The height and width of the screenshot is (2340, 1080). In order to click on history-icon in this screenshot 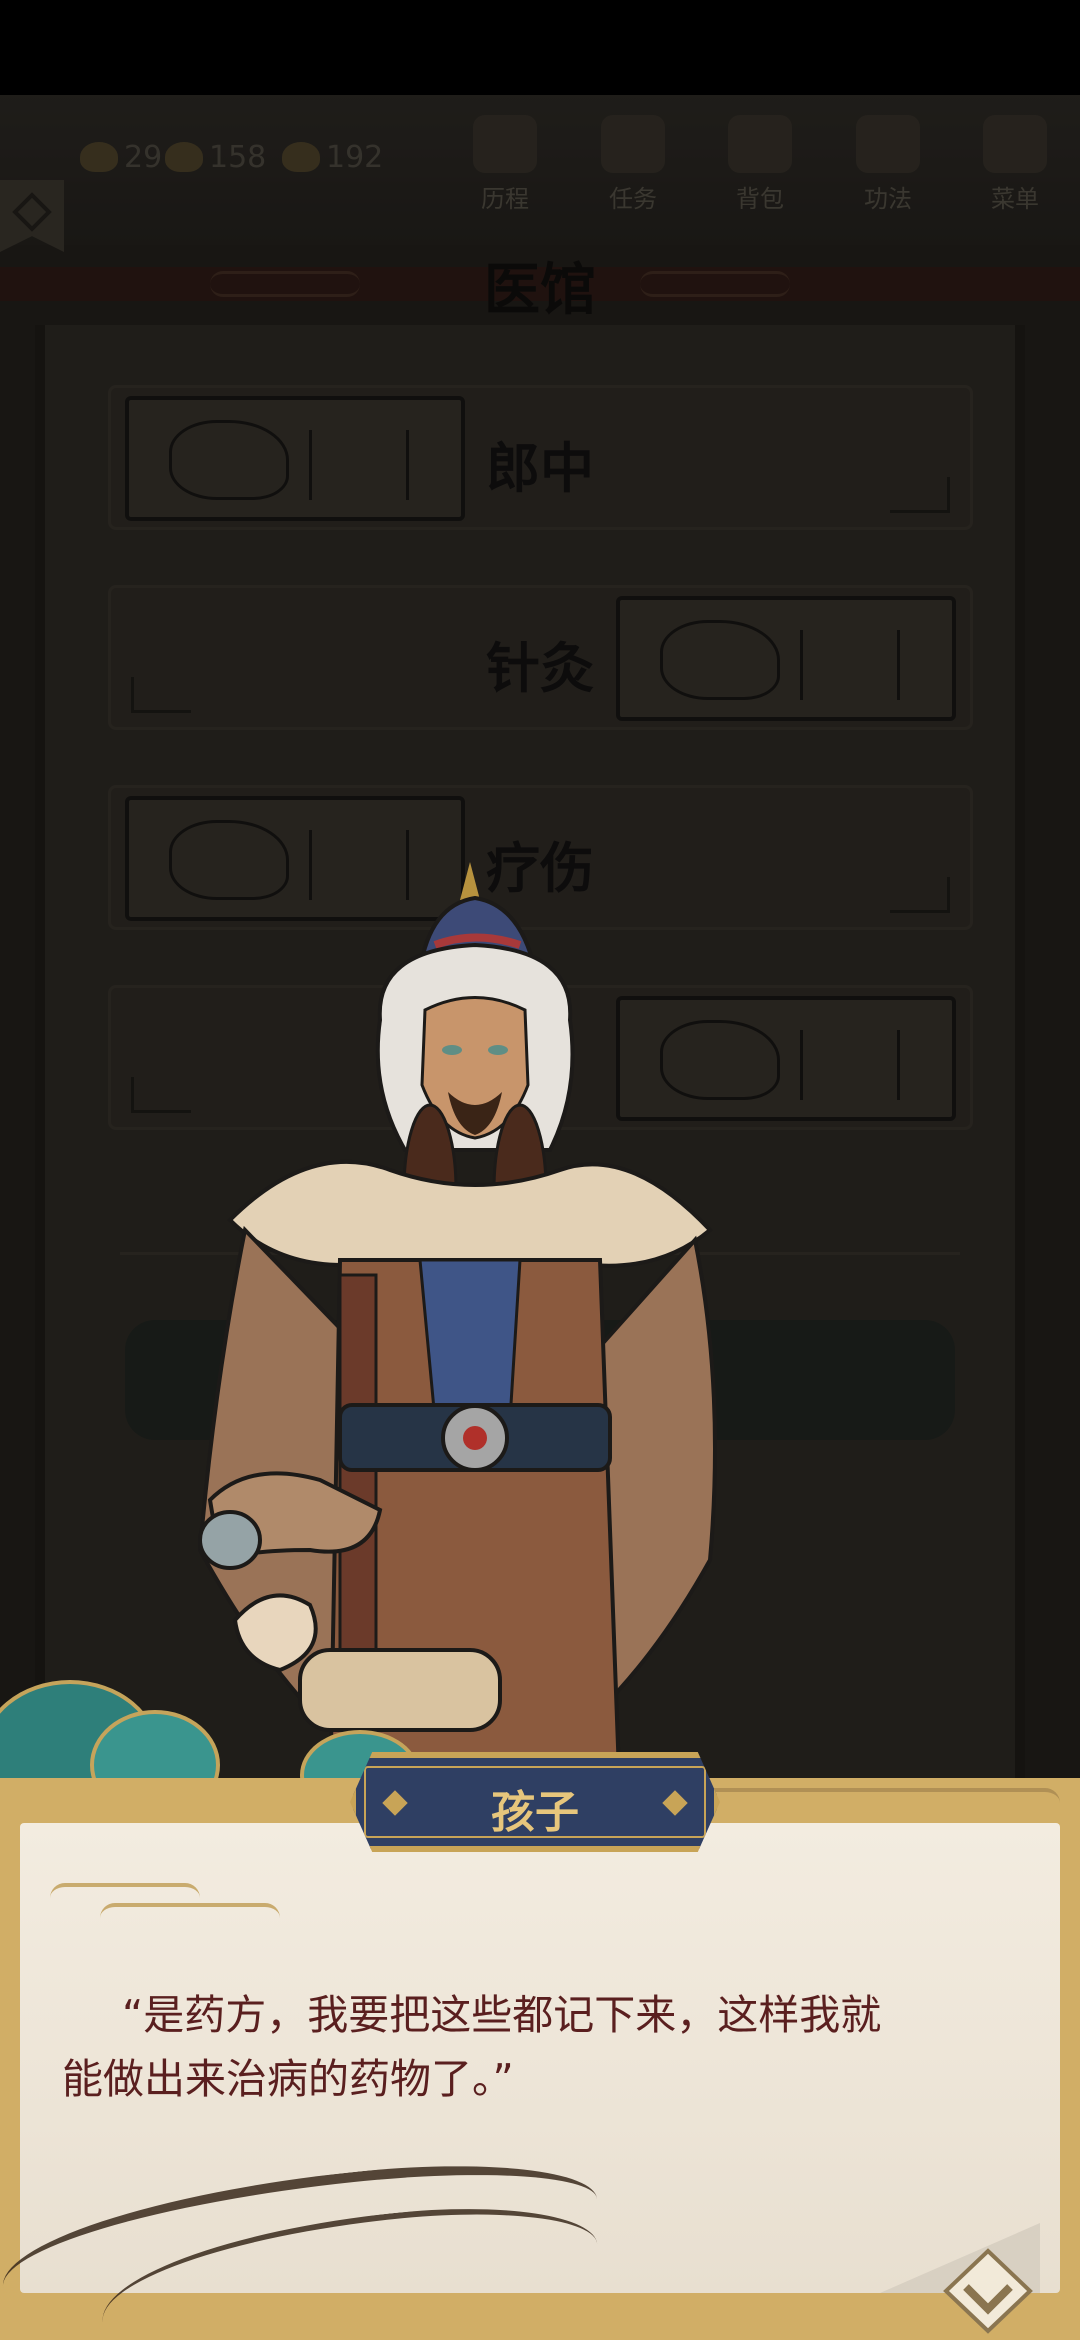, I will do `click(505, 144)`.